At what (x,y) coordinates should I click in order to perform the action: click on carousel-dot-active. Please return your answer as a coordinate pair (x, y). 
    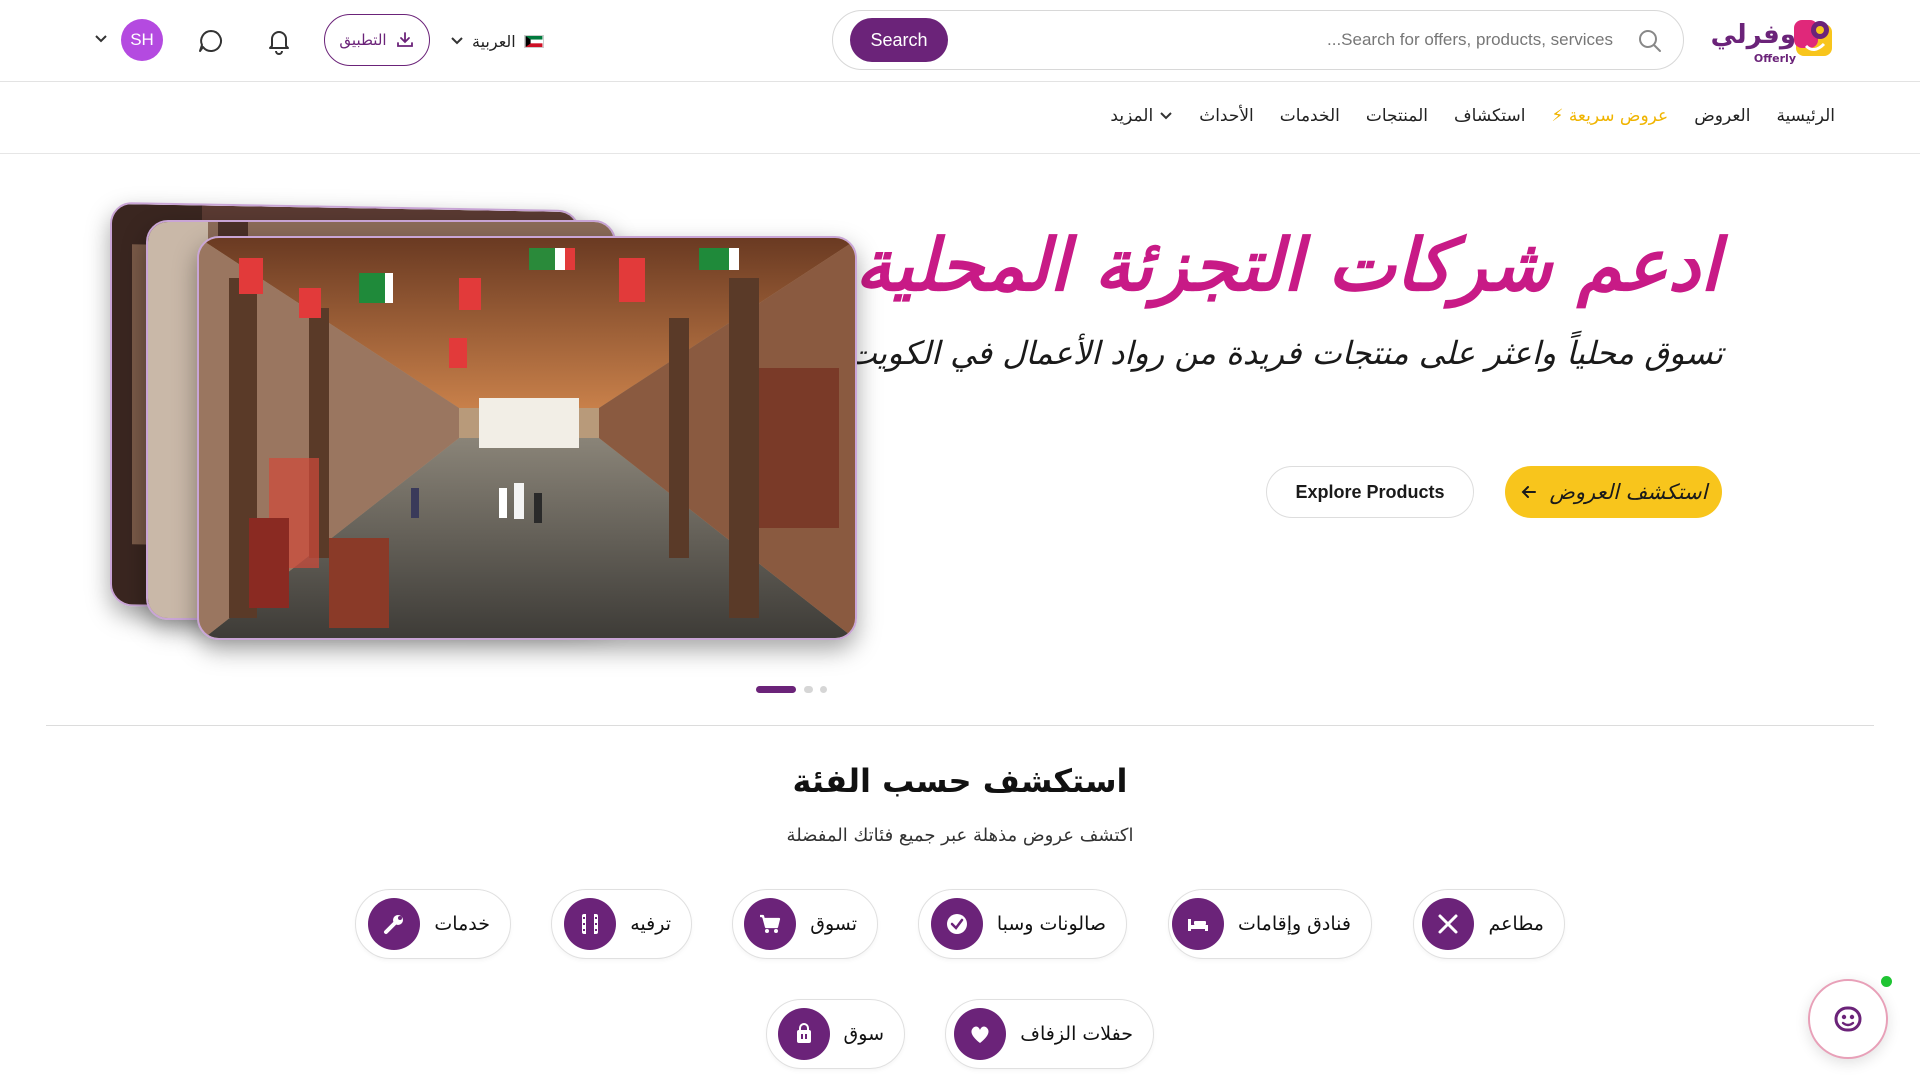
    Looking at the image, I should click on (776, 689).